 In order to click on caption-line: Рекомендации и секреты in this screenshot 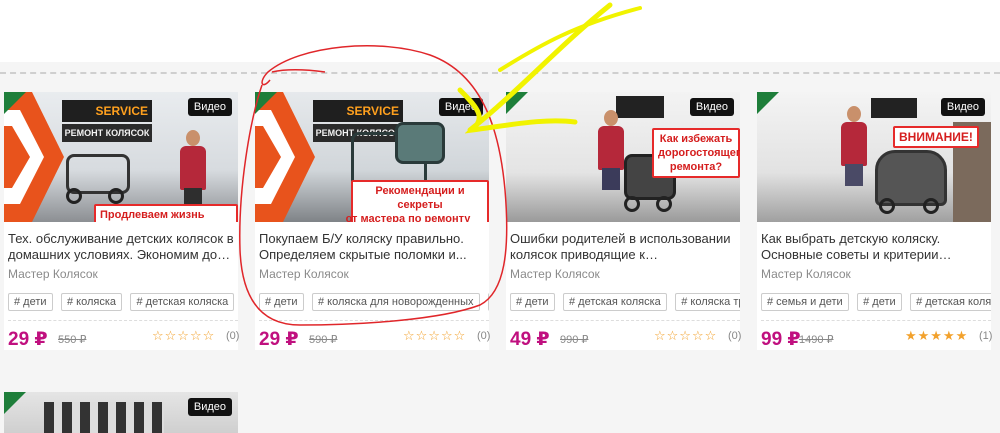, I will do `click(420, 198)`.